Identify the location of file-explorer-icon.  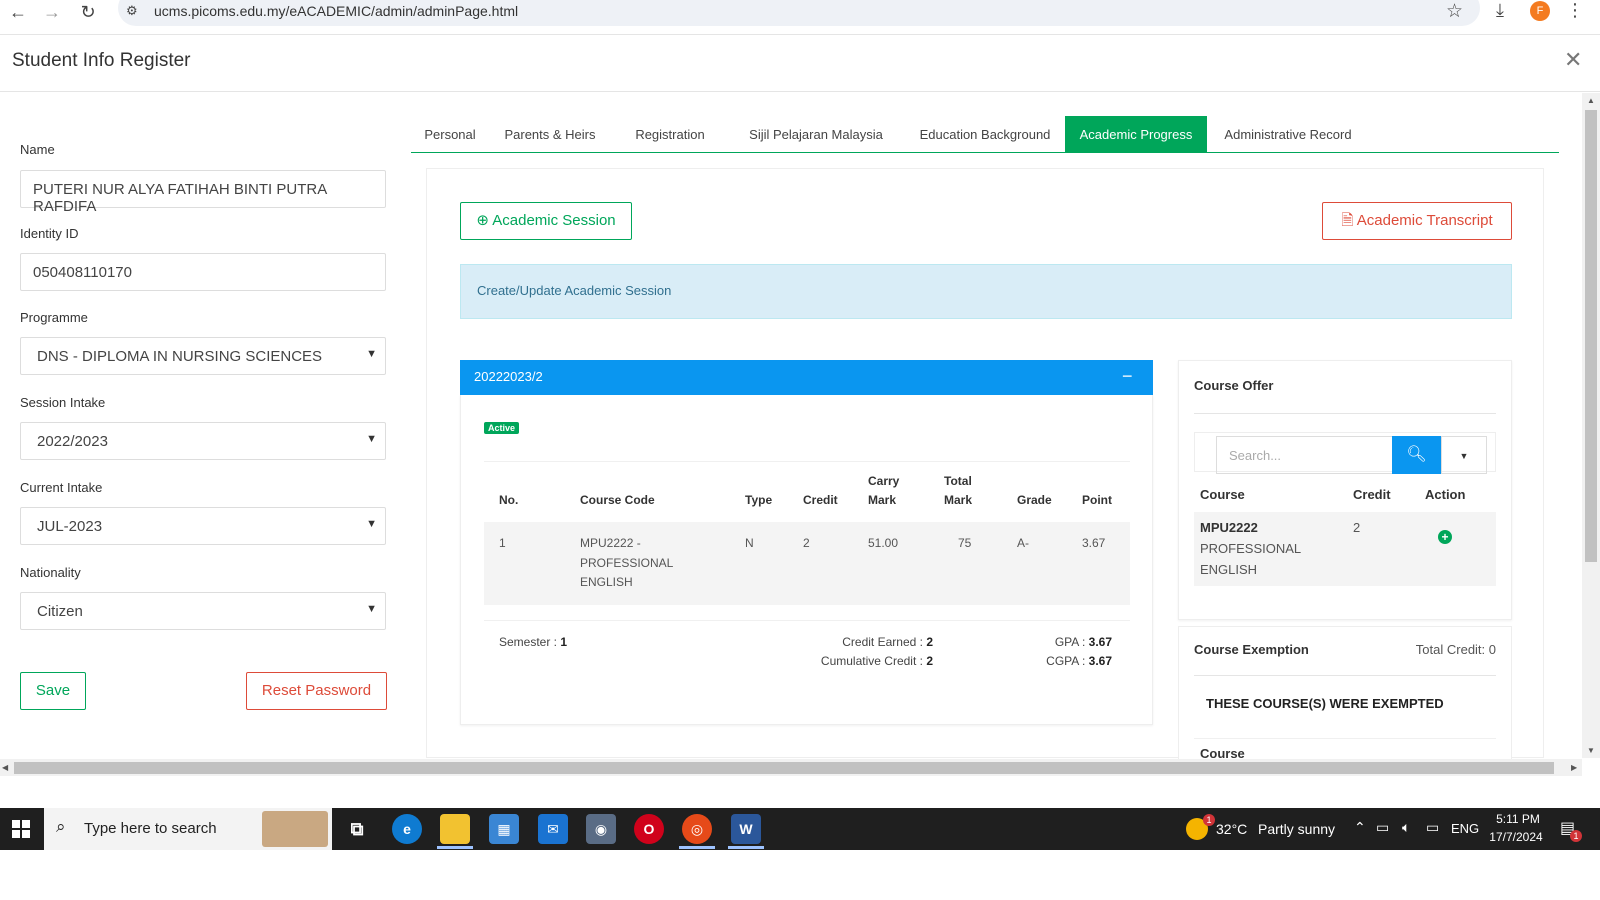
(455, 829).